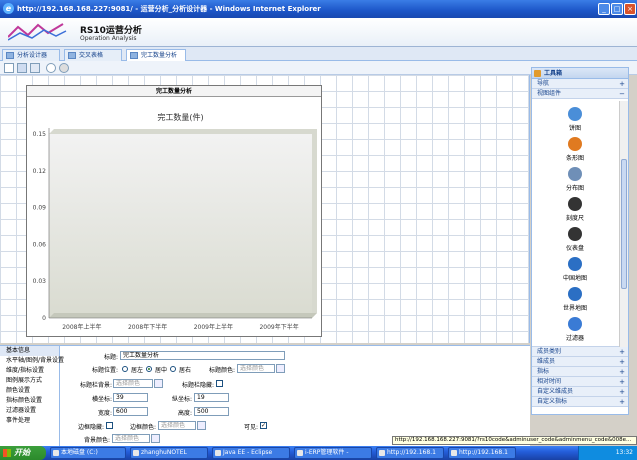  What do you see at coordinates (580, 402) in the screenshot?
I see `toolbox-section: 自定义指标 +` at bounding box center [580, 402].